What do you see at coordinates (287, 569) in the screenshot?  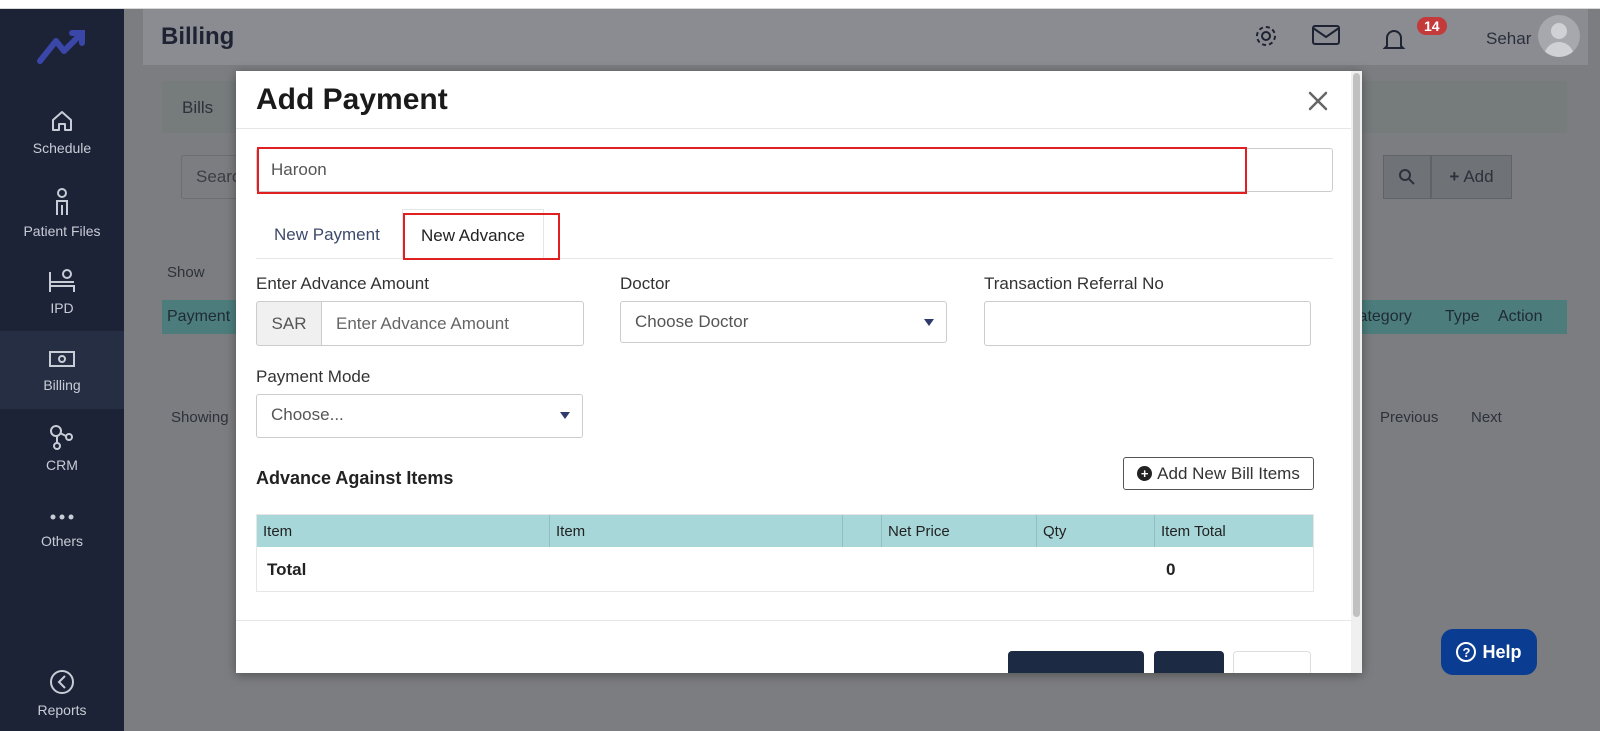 I see `total-label: Total` at bounding box center [287, 569].